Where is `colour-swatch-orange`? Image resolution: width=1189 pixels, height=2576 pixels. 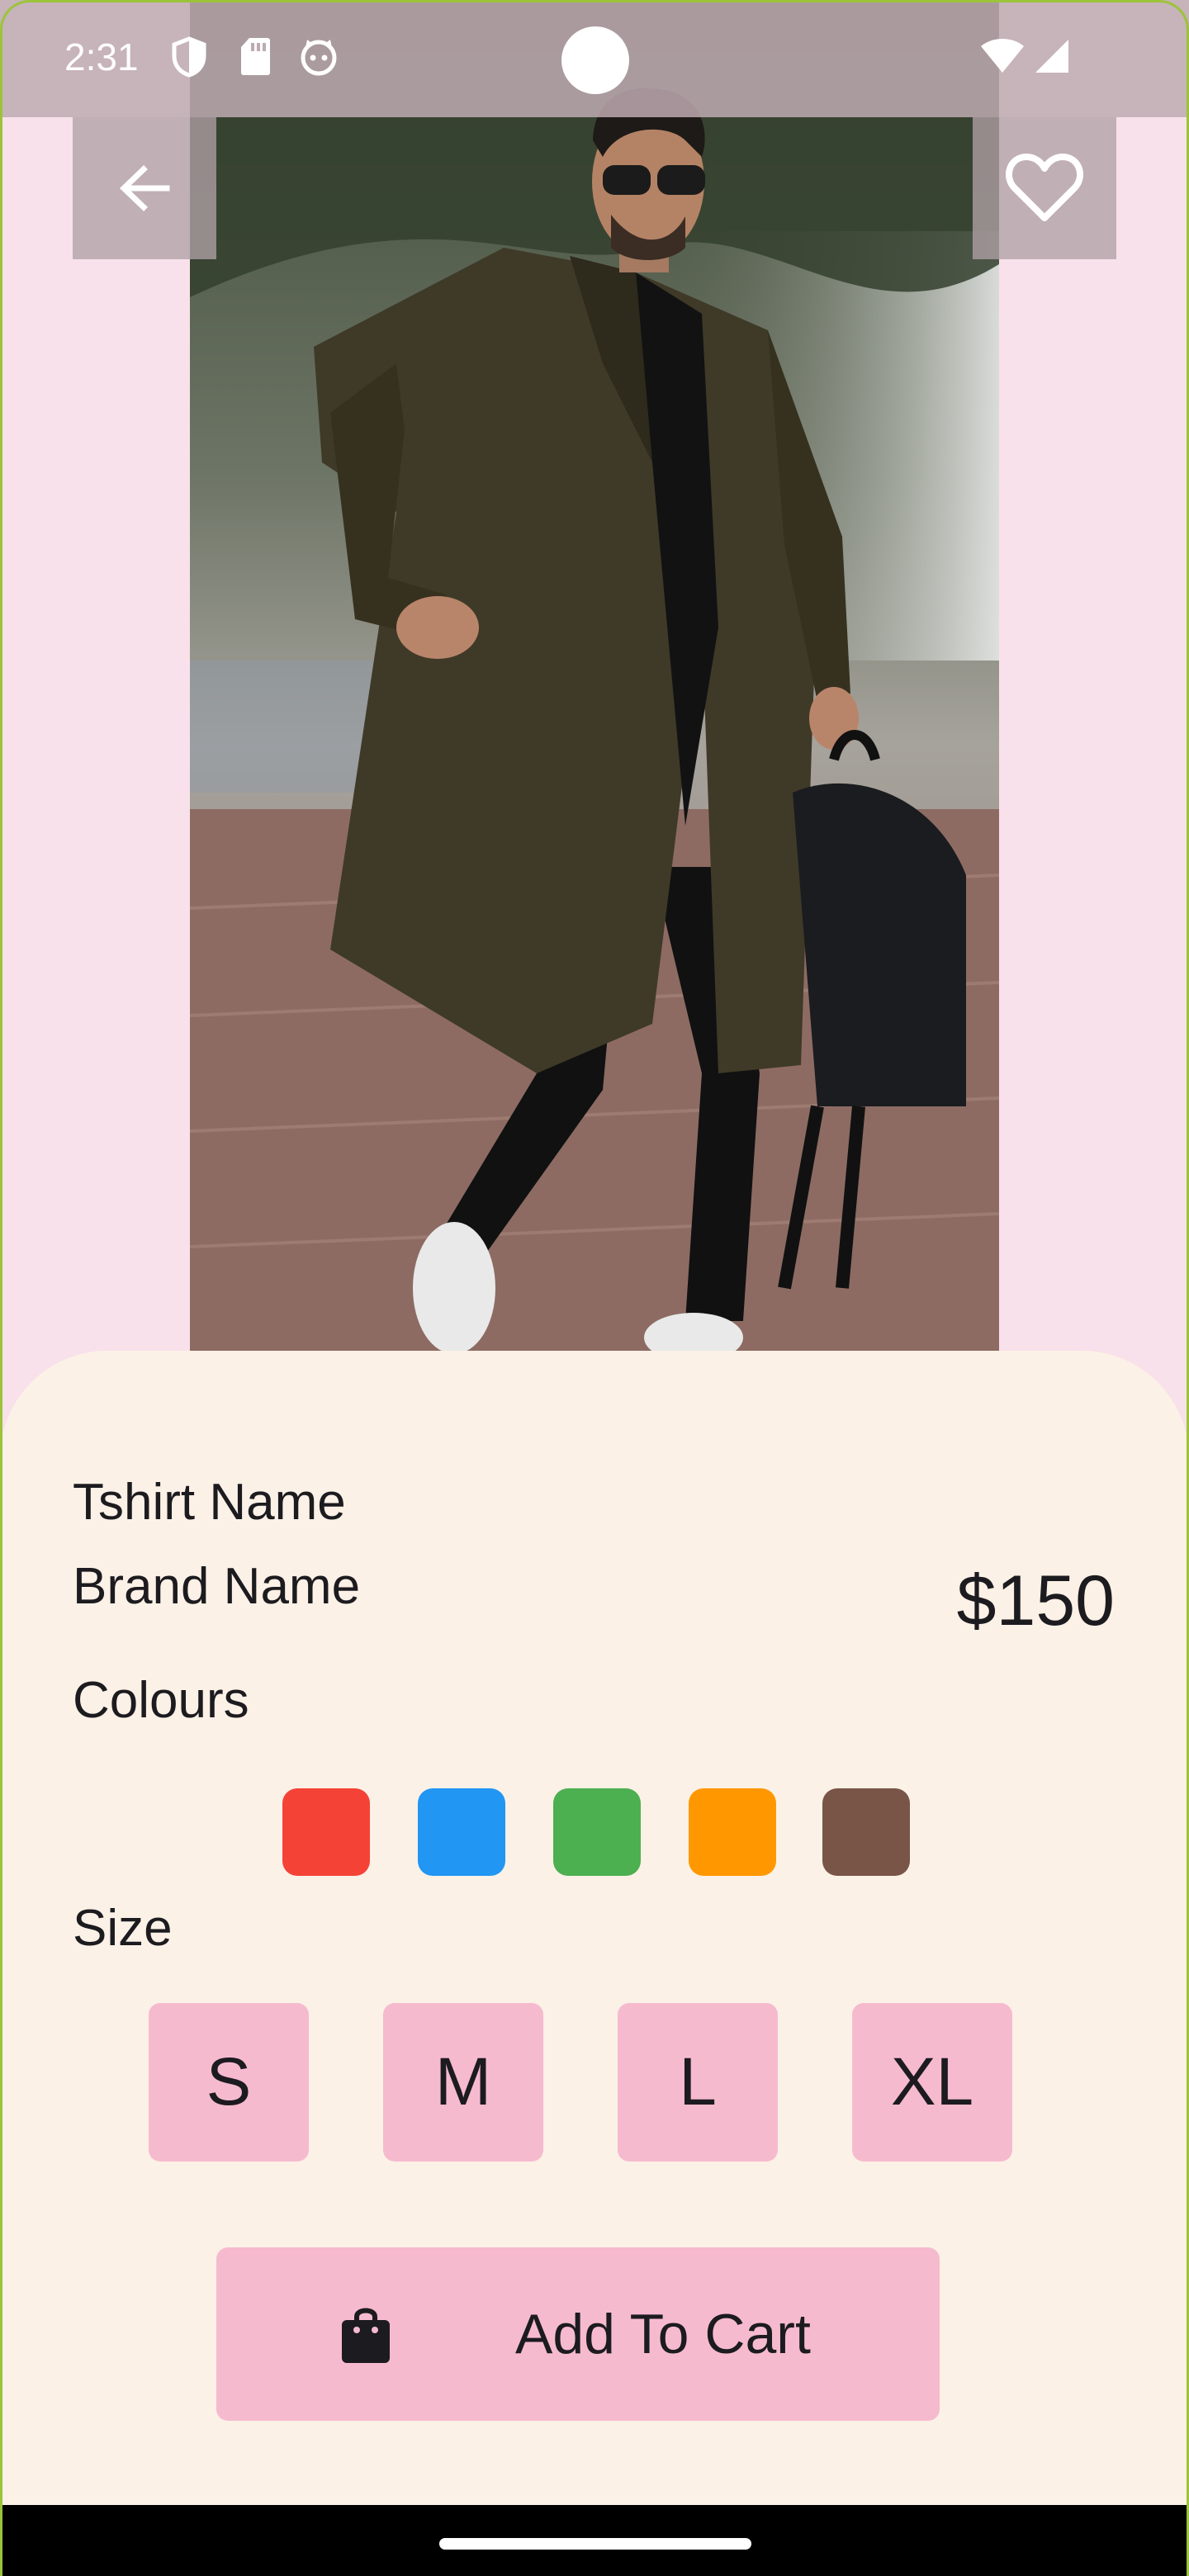 colour-swatch-orange is located at coordinates (732, 1832).